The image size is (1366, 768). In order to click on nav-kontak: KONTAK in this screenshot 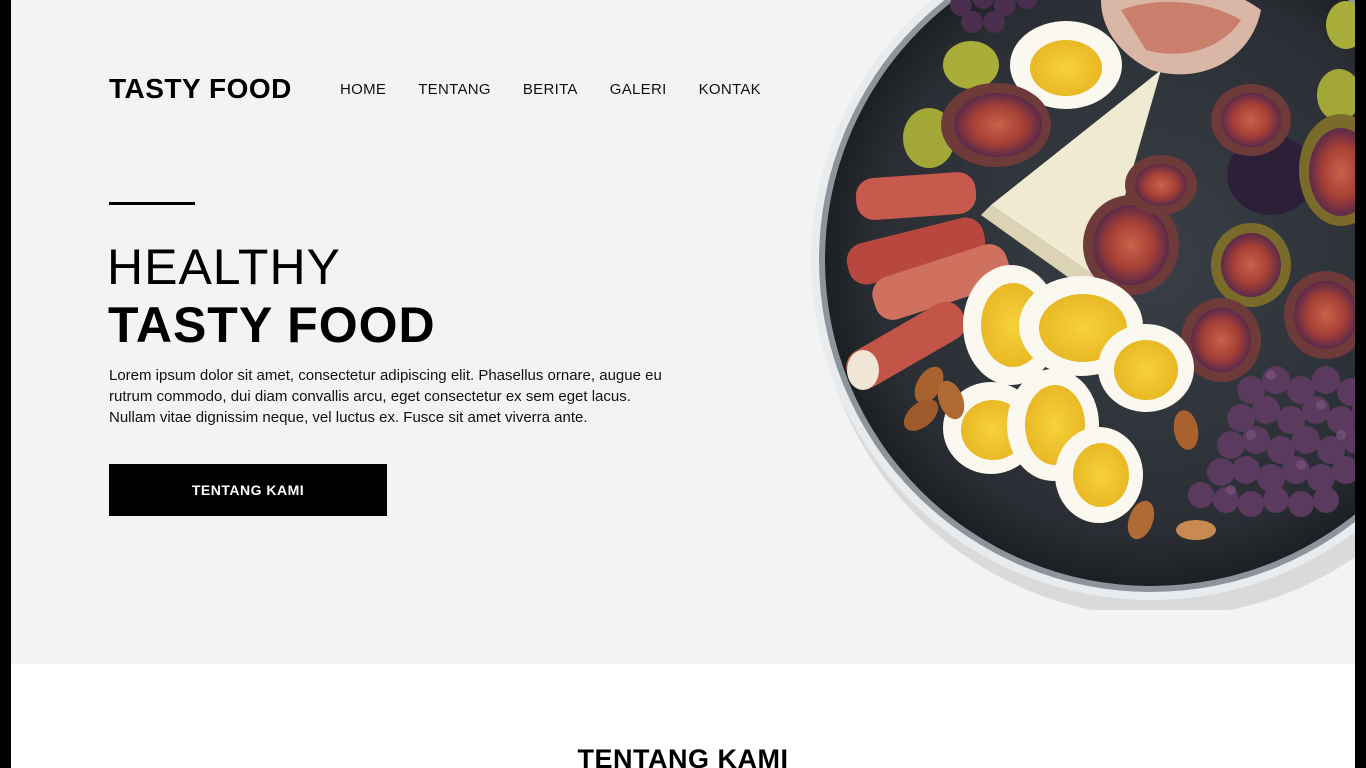, I will do `click(730, 89)`.